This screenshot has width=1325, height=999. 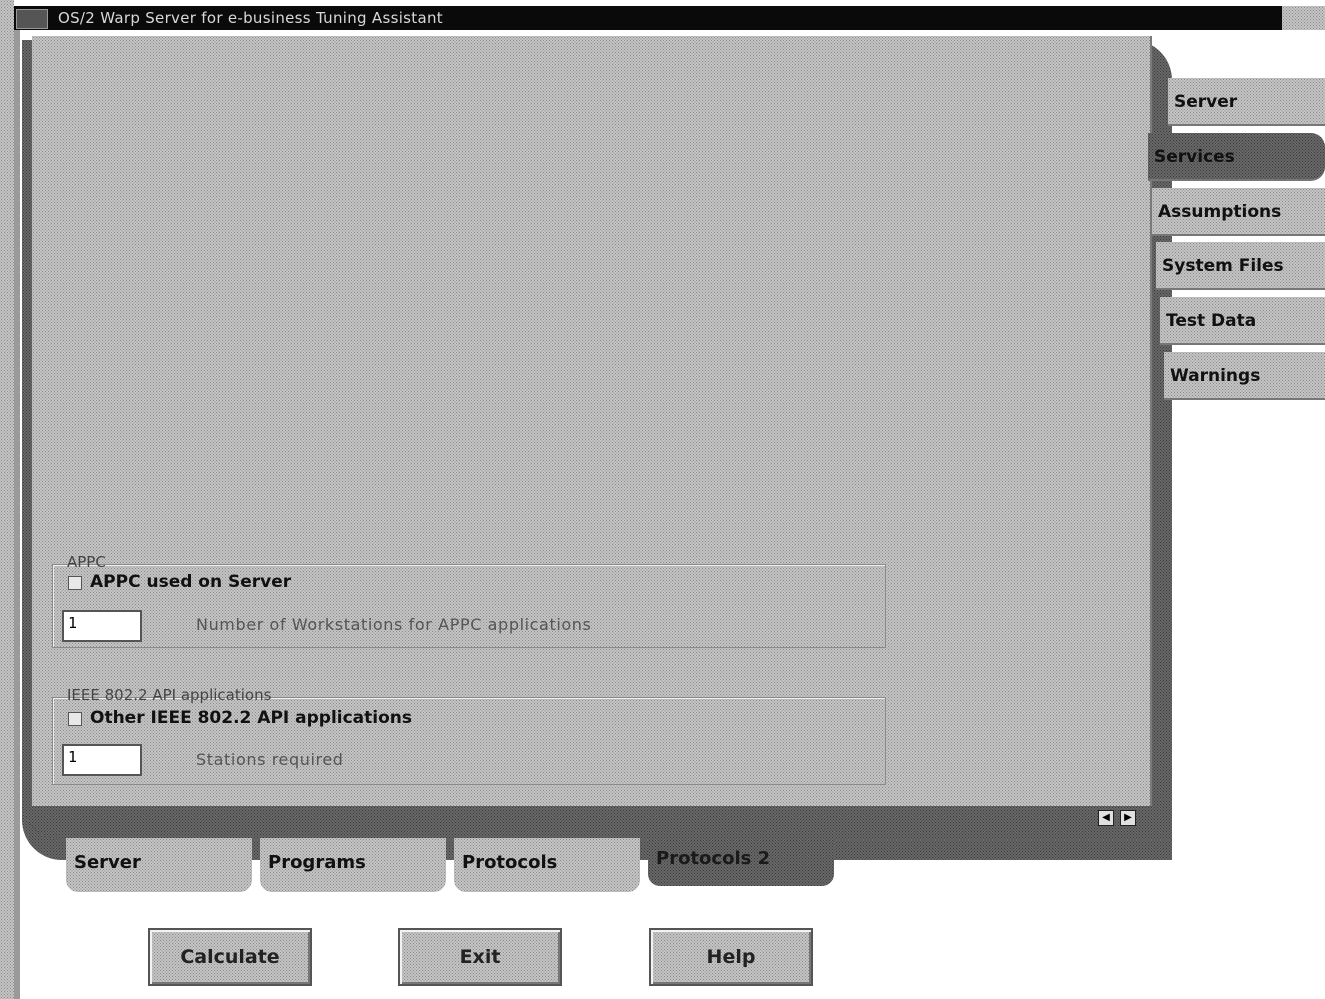 What do you see at coordinates (1303, 18) in the screenshot?
I see `title-bar-controls` at bounding box center [1303, 18].